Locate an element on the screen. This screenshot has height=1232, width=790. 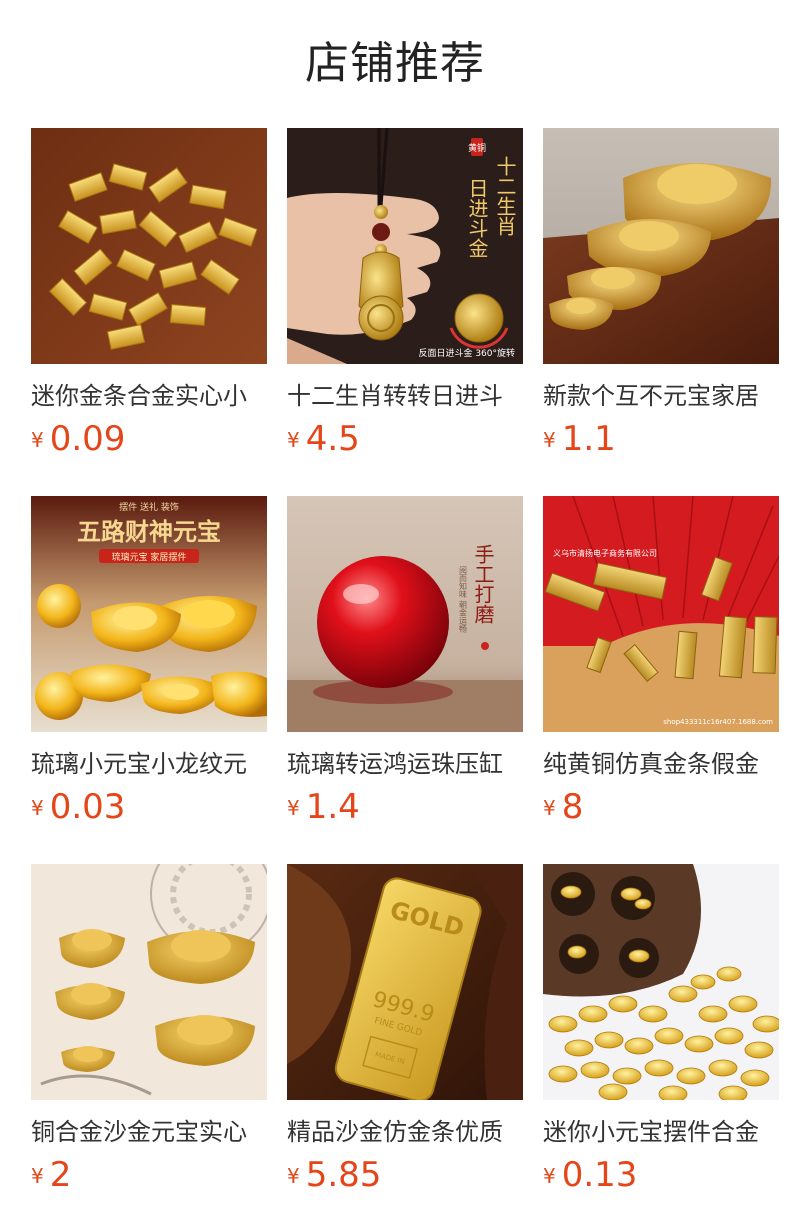
glass-yuanbao-image: 摆件 送礼 装饰 五路财神元宝 琉璃元宝 家居摆件 is located at coordinates (149, 614).